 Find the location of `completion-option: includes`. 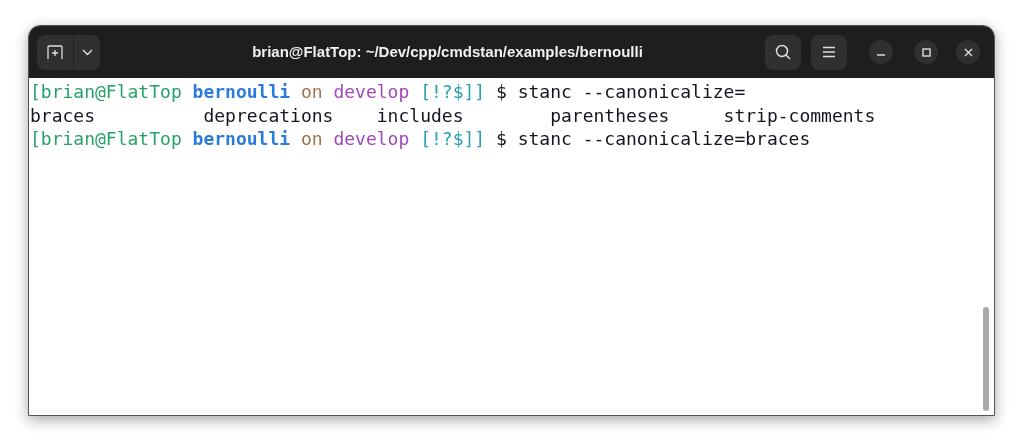

completion-option: includes is located at coordinates (420, 115).